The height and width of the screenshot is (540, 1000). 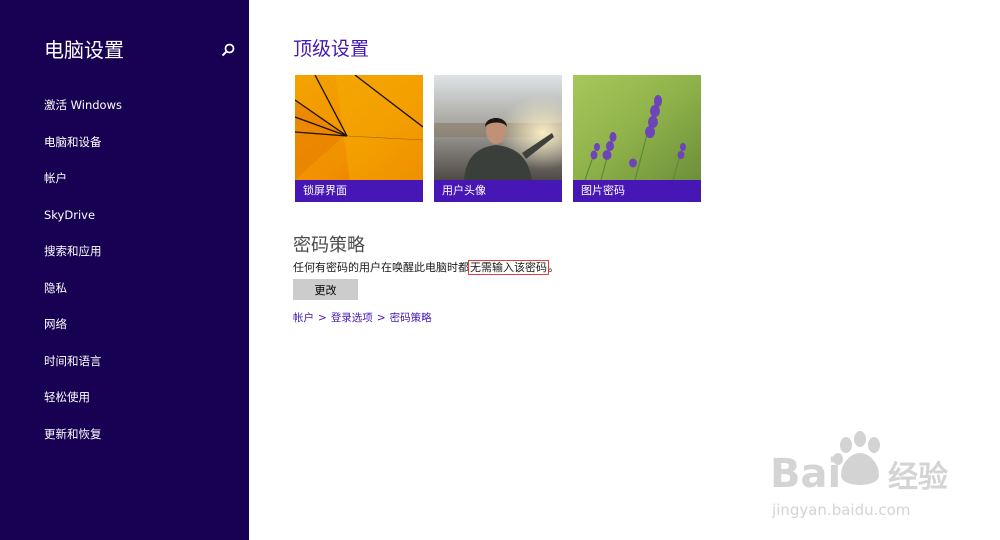 I want to click on breadcrumb-password-policy: 密码策略, so click(x=411, y=318).